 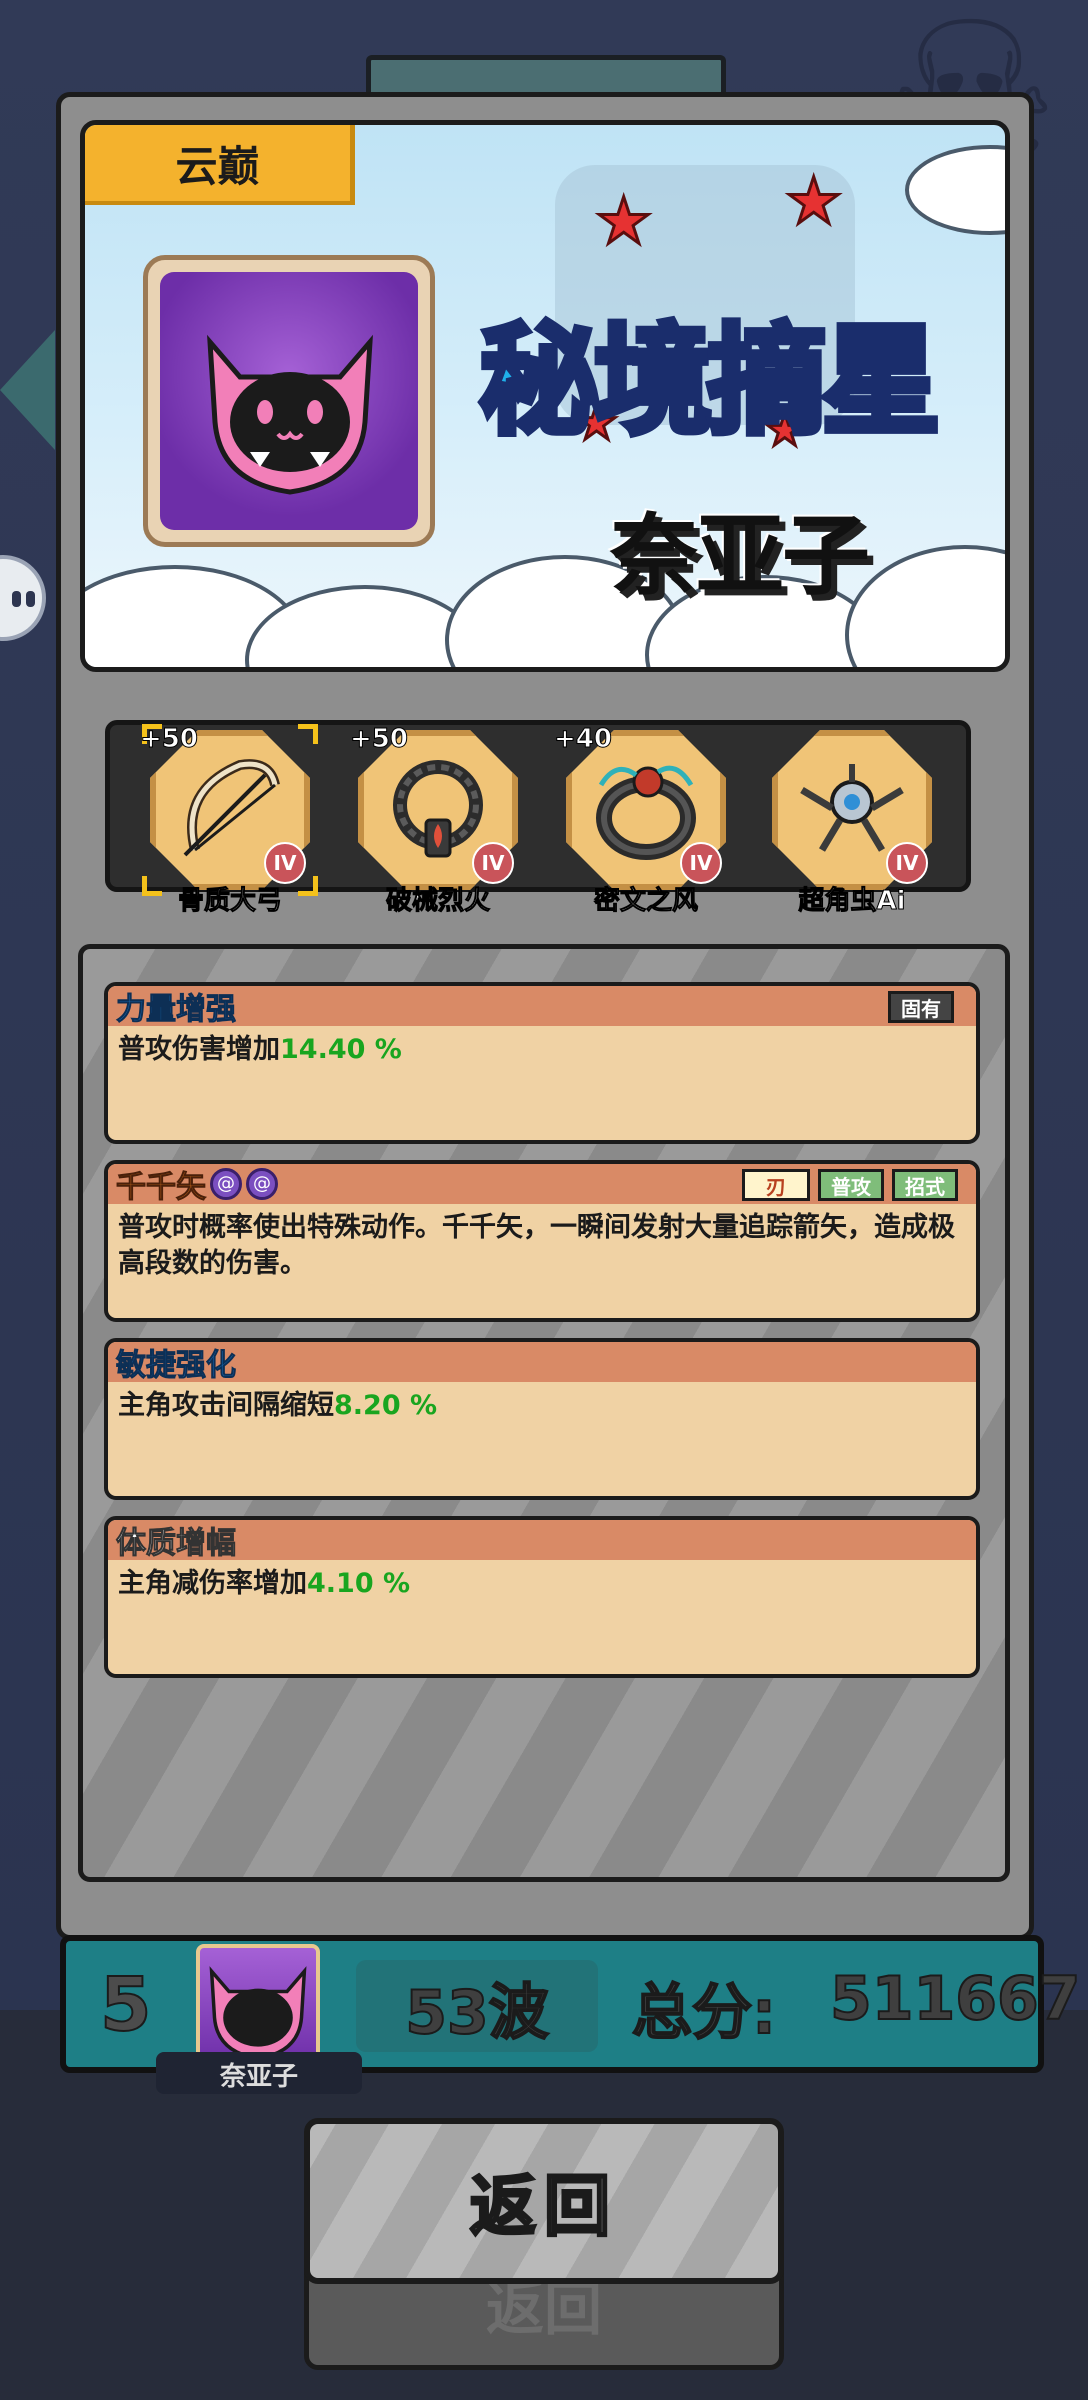 What do you see at coordinates (645, 901) in the screenshot?
I see `equipment-name: 密文之风` at bounding box center [645, 901].